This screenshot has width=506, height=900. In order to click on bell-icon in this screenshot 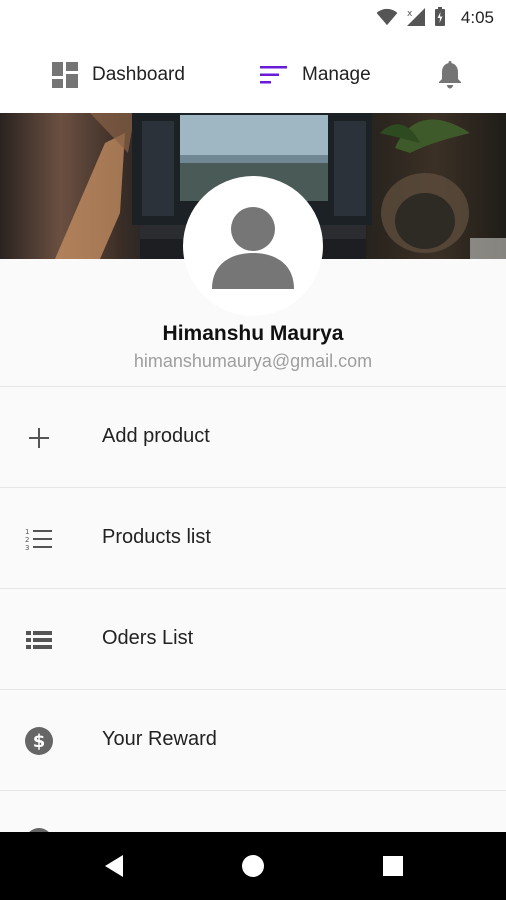, I will do `click(450, 74)`.